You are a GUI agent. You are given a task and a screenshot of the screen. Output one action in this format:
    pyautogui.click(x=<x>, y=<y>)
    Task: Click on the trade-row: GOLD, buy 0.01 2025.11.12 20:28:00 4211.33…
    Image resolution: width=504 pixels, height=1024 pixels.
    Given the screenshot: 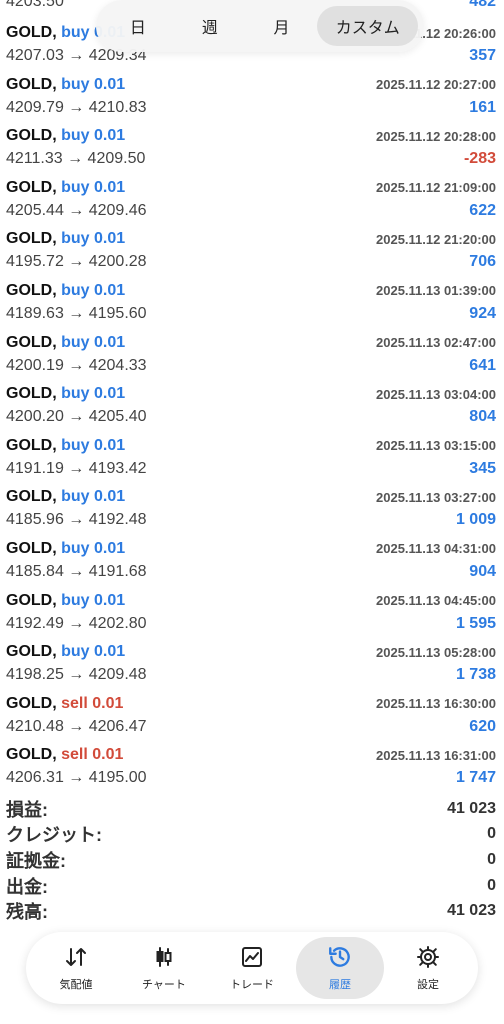 What is the action you would take?
    pyautogui.click(x=252, y=147)
    